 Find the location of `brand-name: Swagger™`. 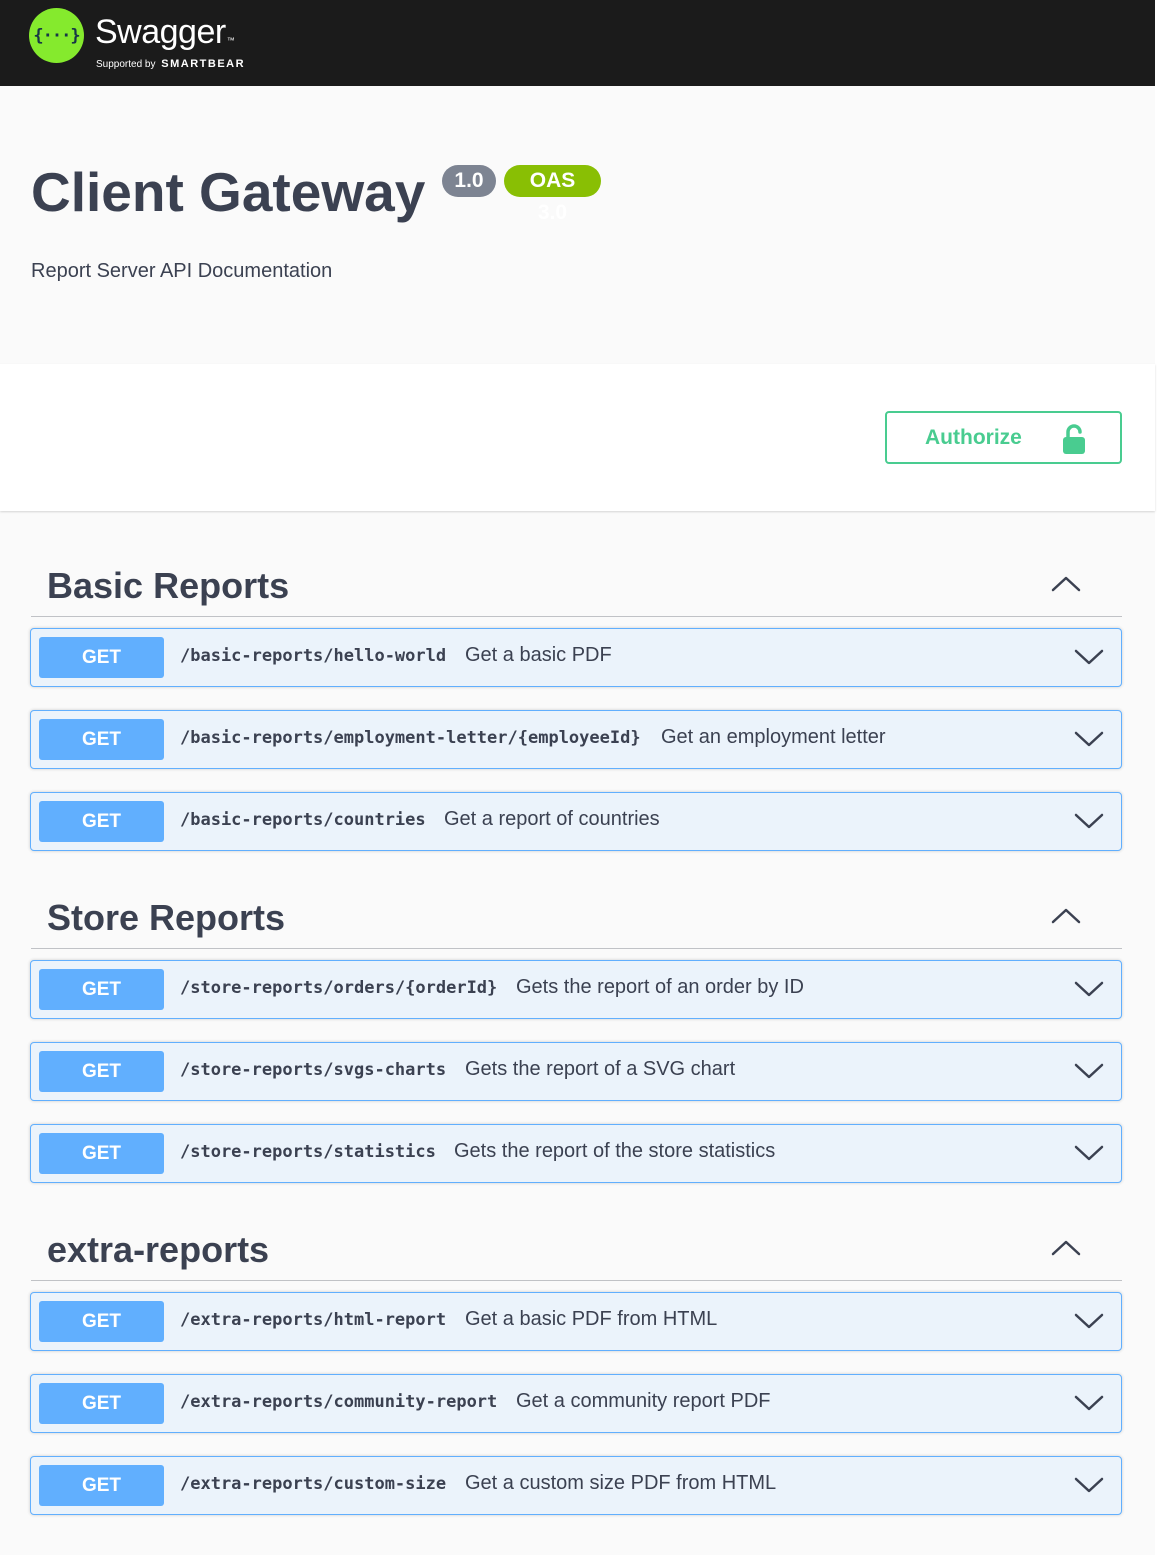

brand-name: Swagger™ is located at coordinates (165, 32).